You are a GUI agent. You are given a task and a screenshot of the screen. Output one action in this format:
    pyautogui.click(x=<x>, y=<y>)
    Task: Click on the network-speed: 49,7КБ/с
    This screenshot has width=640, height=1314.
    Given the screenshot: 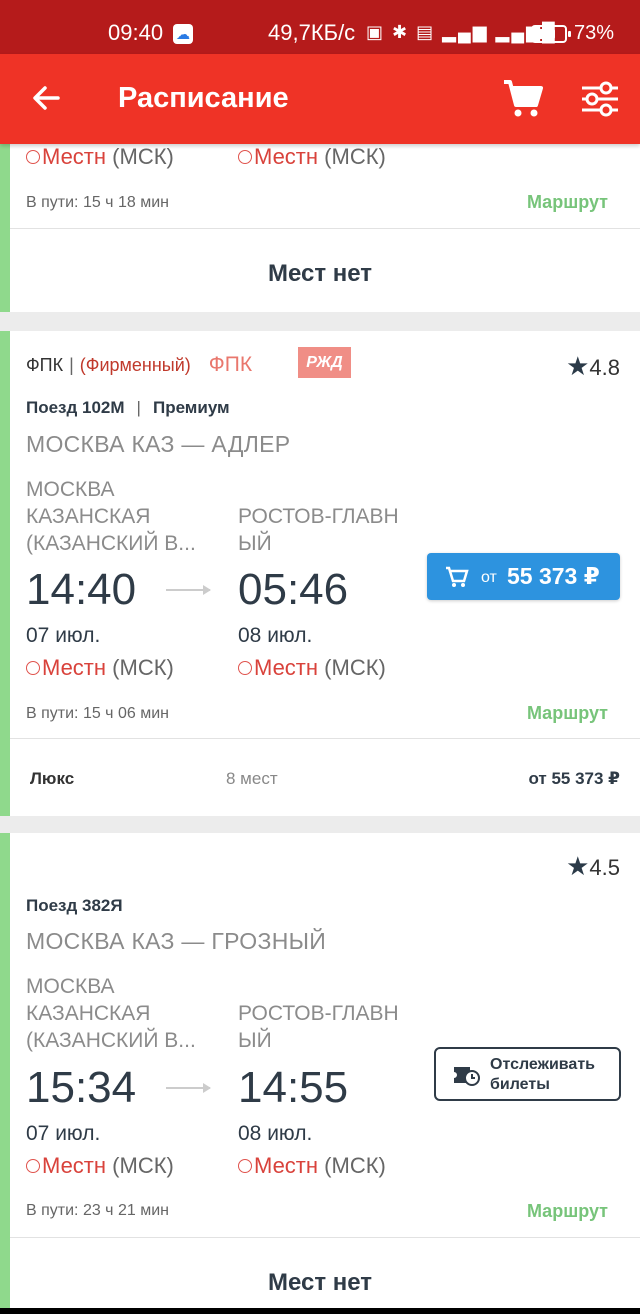 What is the action you would take?
    pyautogui.click(x=312, y=32)
    